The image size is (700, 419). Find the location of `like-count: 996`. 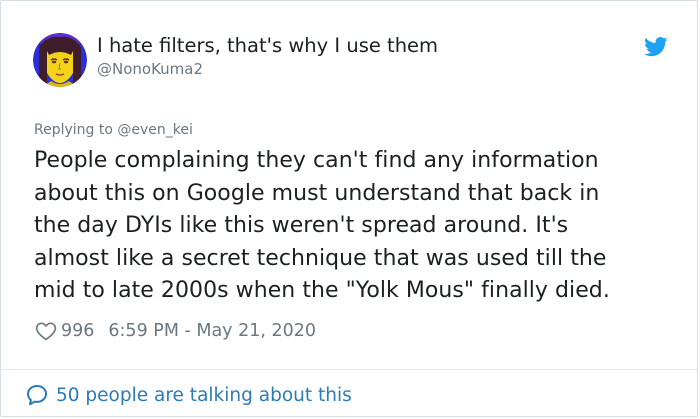

like-count: 996 is located at coordinates (78, 331).